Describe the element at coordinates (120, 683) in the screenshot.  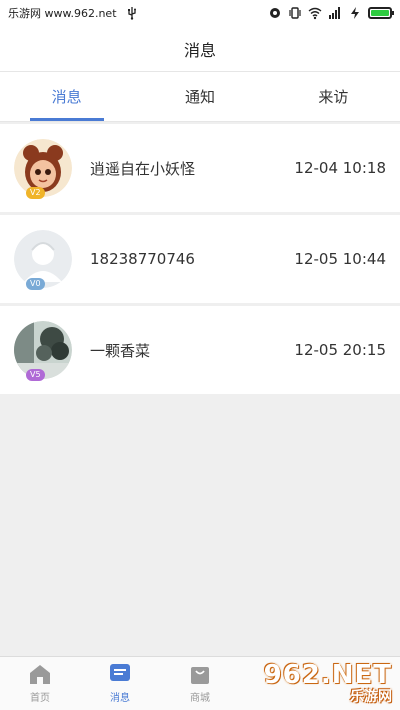
I see `nav-messages: 消息` at that location.